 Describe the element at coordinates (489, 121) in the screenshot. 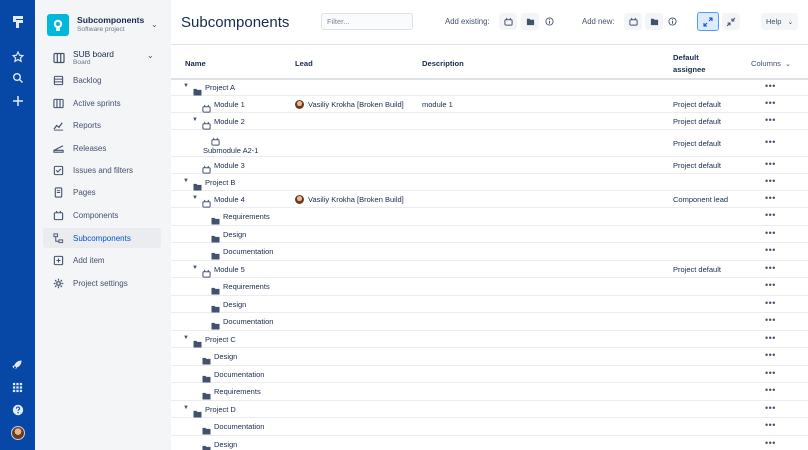

I see `table-row: ▼ Module 2 Project default •••` at that location.